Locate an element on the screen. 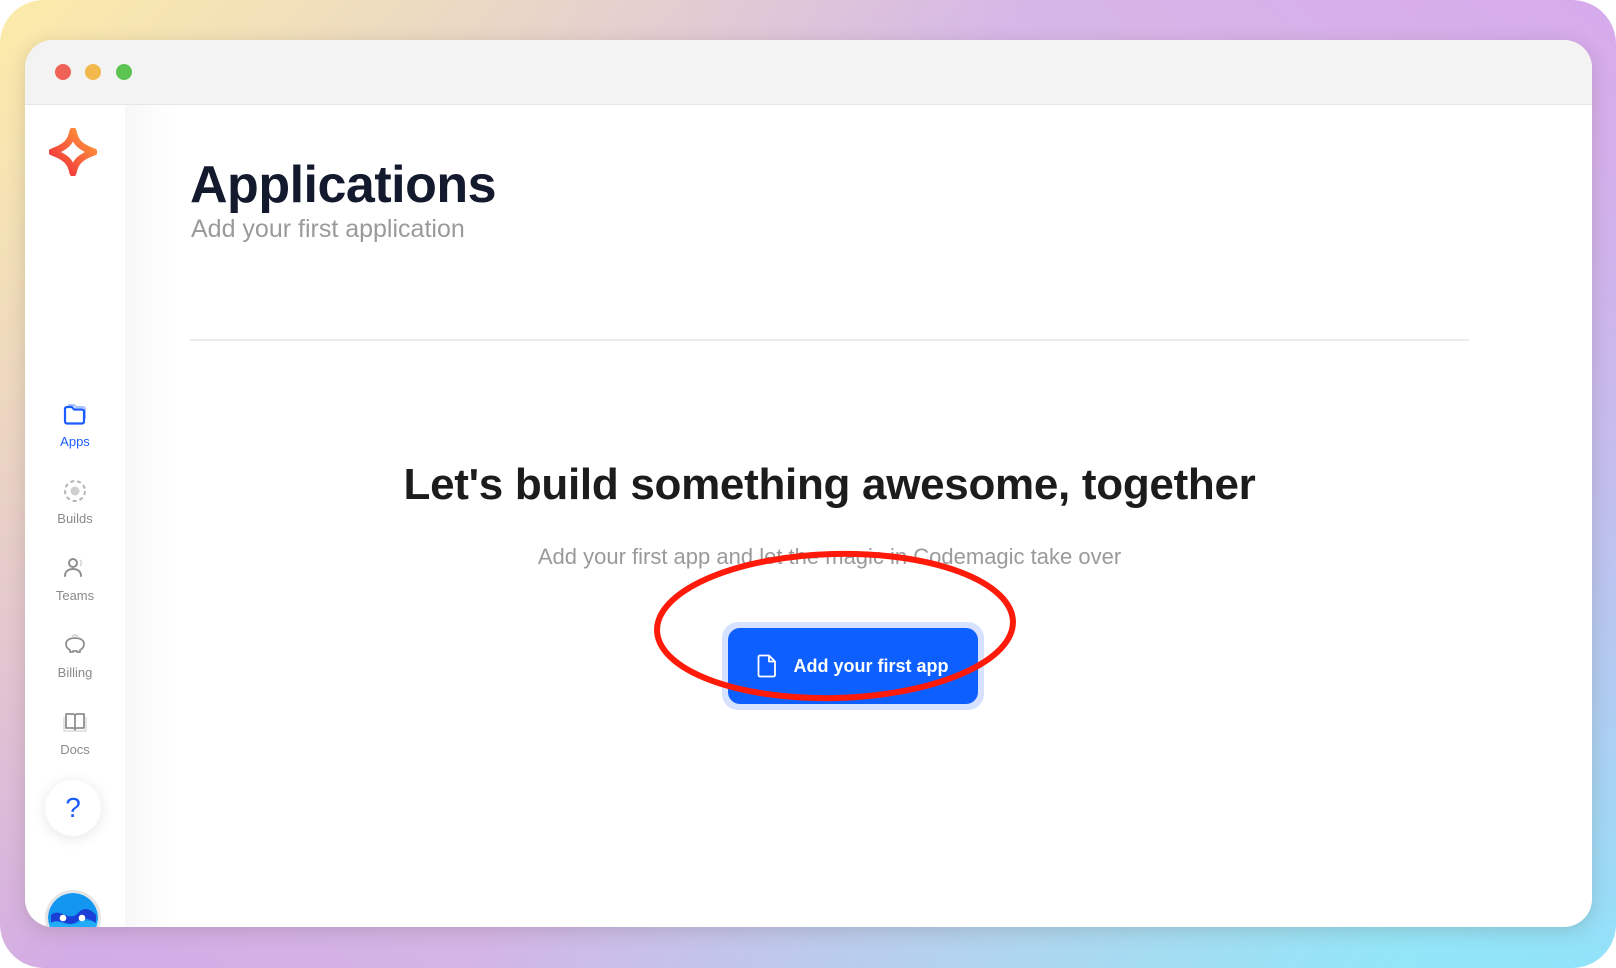 Image resolution: width=1616 pixels, height=968 pixels. minimize-window-button is located at coordinates (93, 72).